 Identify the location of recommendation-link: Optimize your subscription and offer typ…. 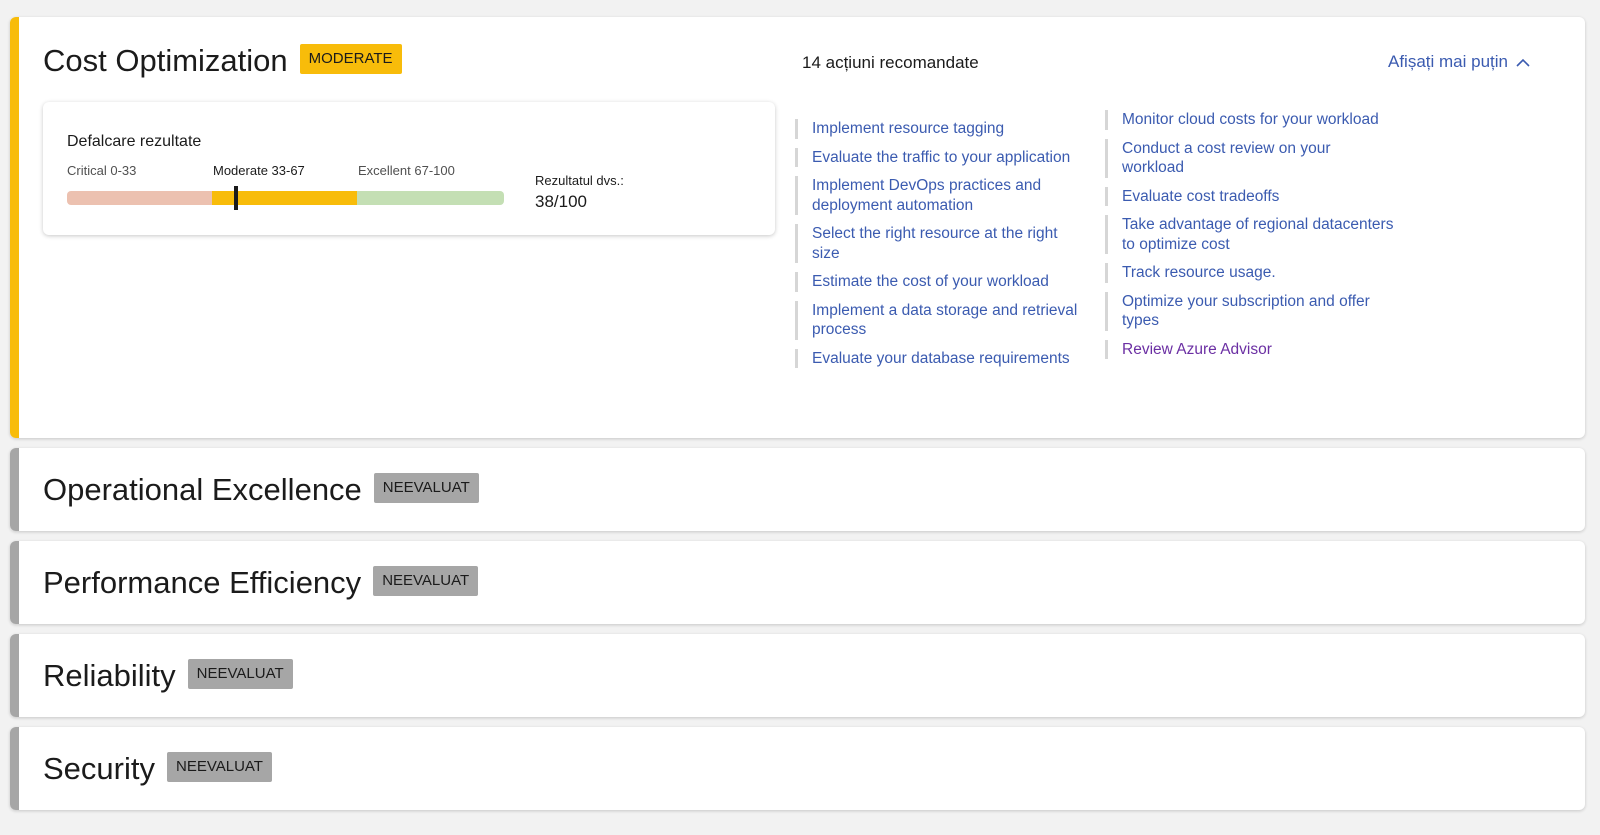
(1250, 311).